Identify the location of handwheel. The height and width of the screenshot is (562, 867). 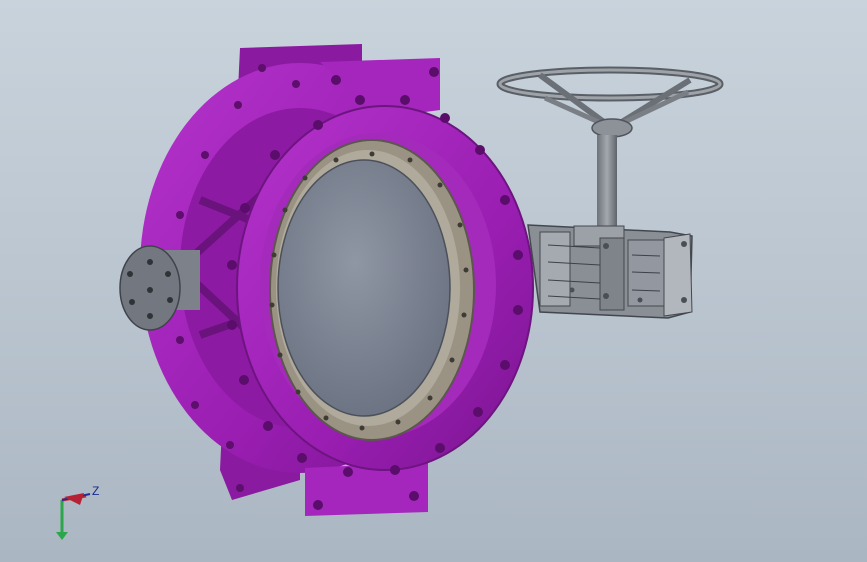
(610, 102).